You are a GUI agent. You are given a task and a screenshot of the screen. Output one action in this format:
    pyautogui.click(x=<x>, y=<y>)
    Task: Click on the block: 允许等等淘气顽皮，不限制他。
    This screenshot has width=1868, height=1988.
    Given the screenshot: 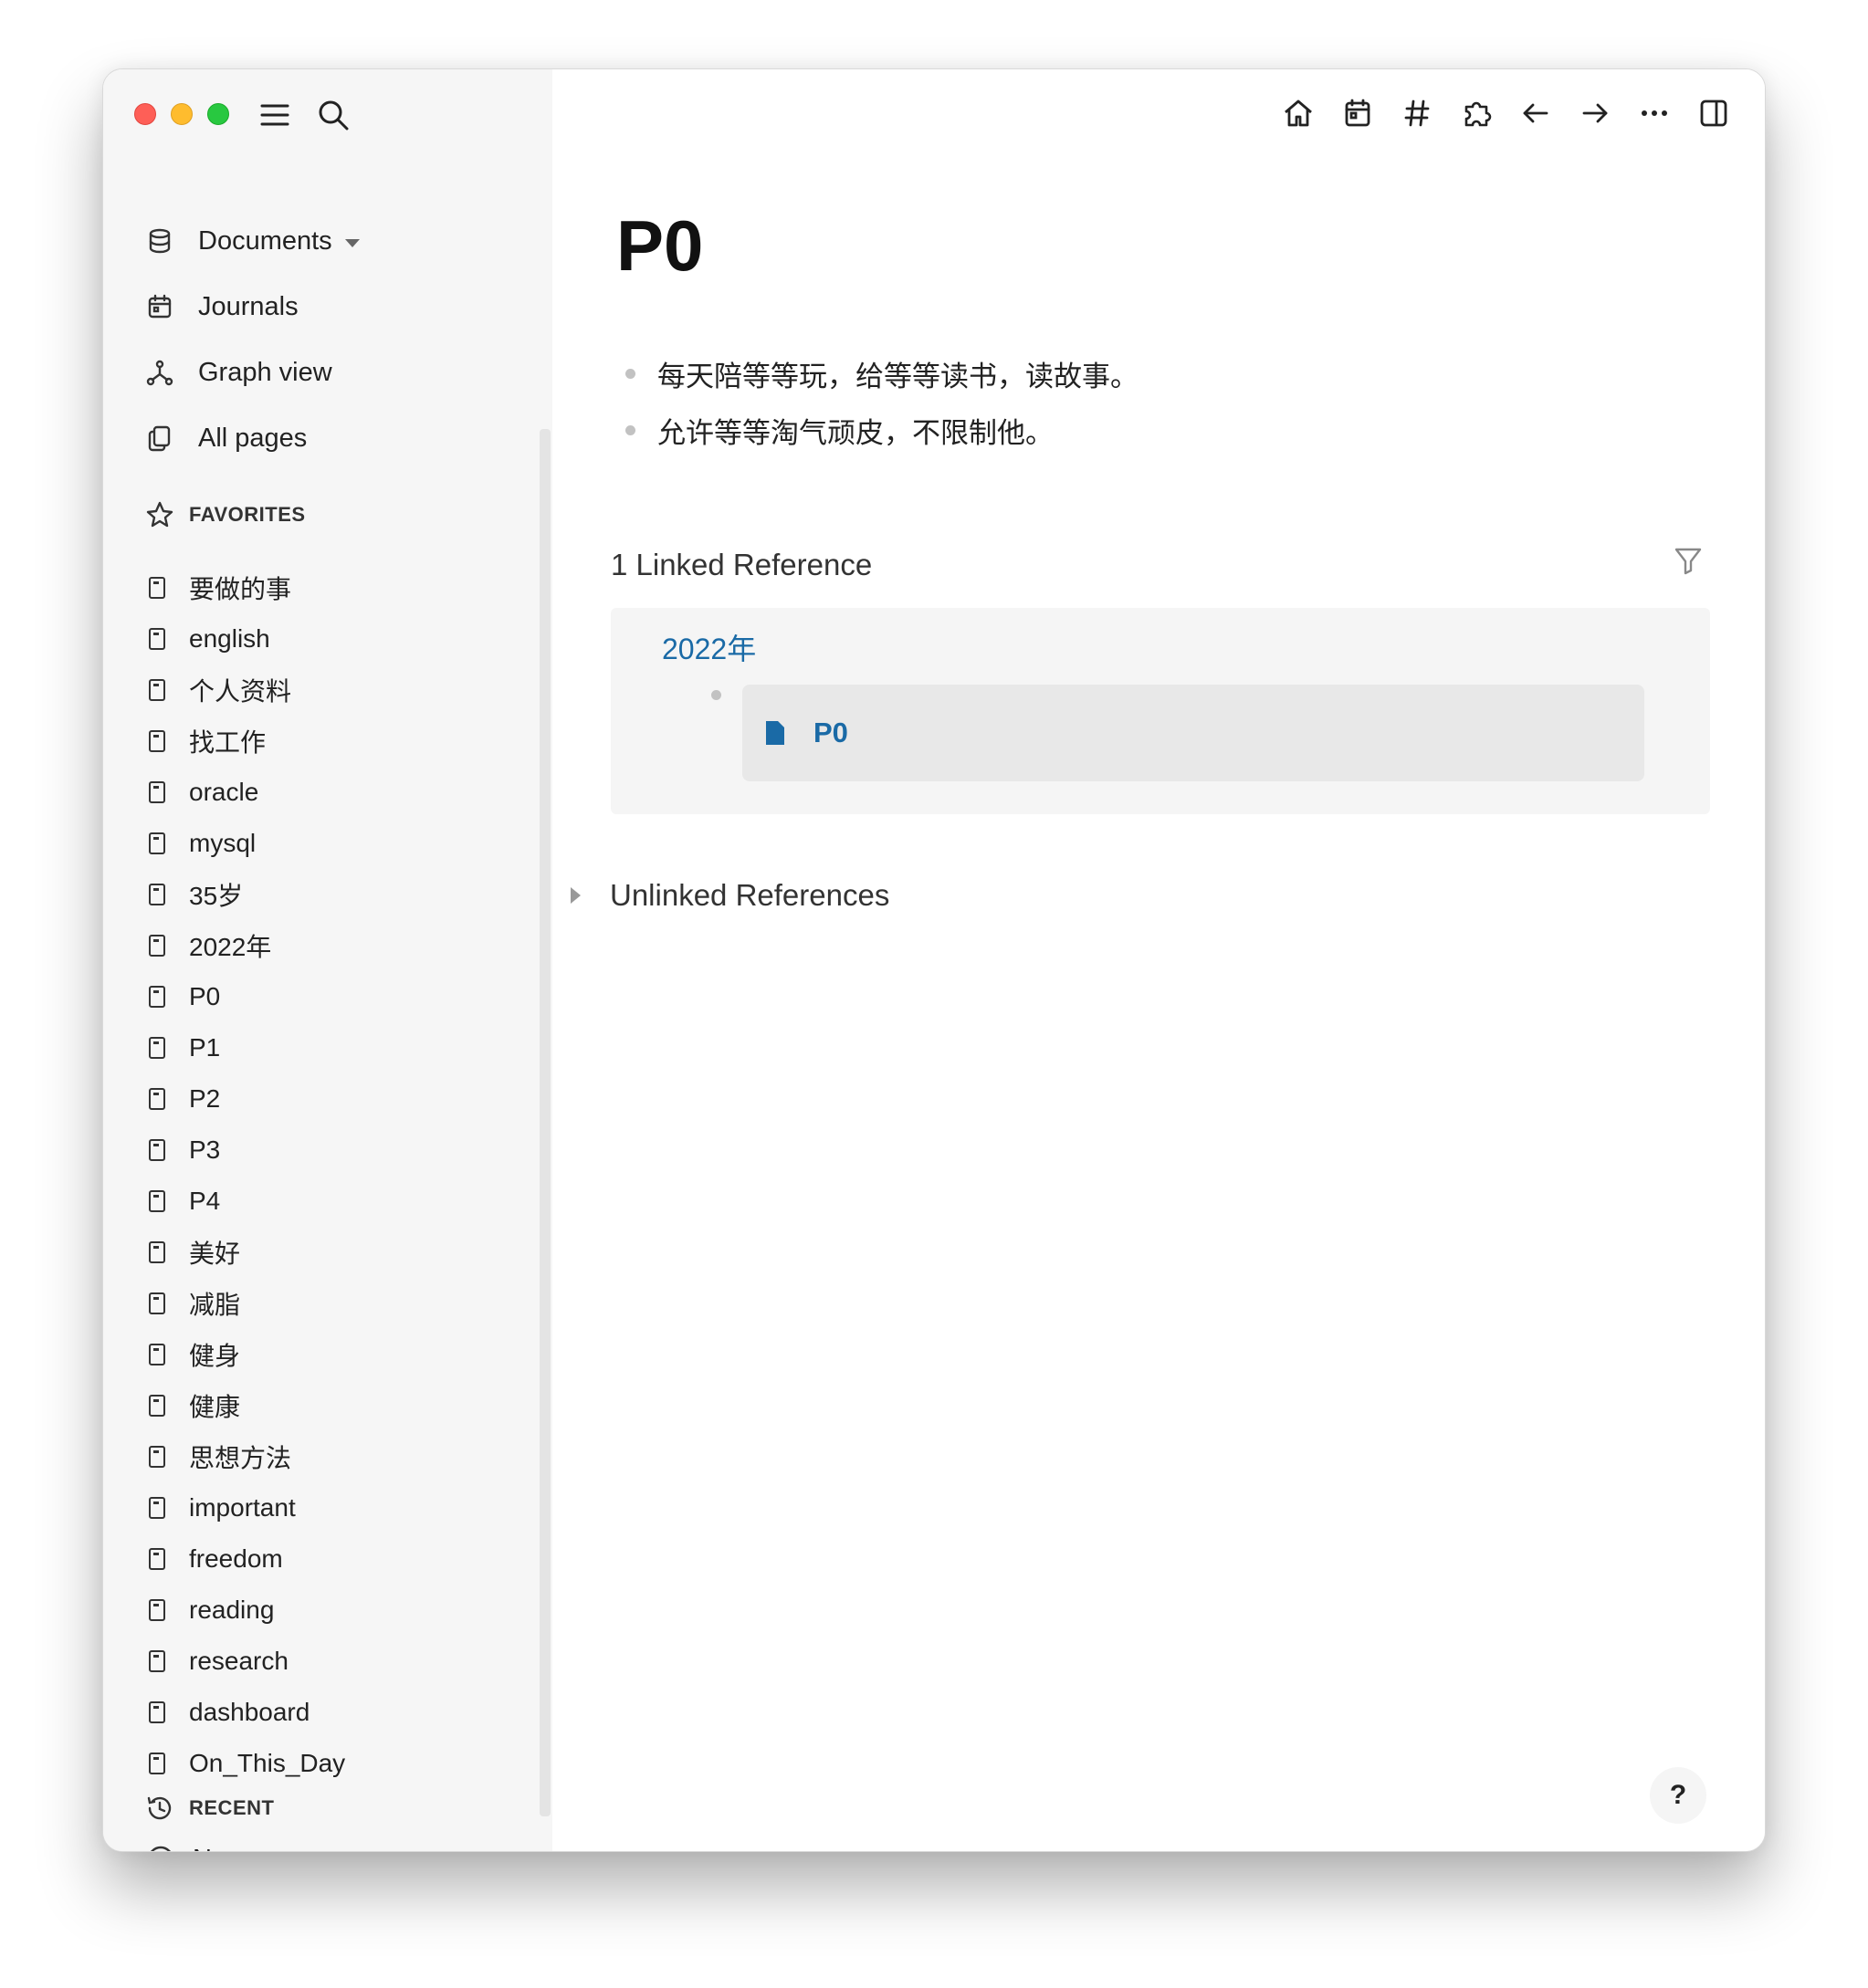 What is the action you would take?
    pyautogui.click(x=877, y=430)
    